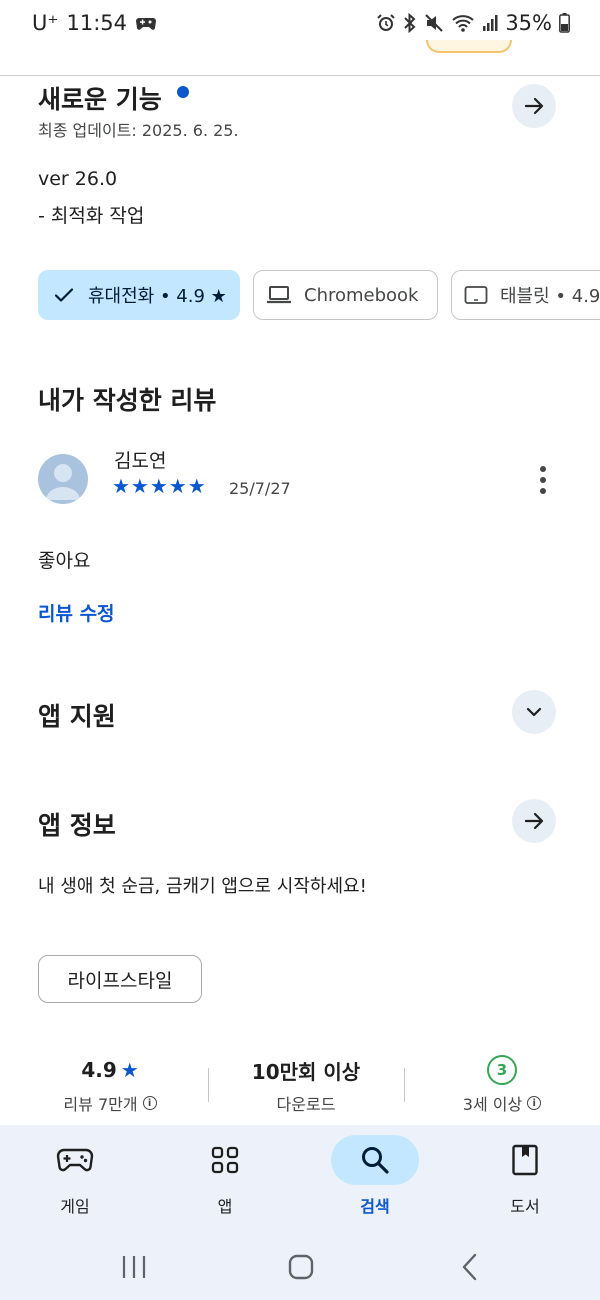 This screenshot has width=600, height=1300. I want to click on wifi-icon, so click(463, 23).